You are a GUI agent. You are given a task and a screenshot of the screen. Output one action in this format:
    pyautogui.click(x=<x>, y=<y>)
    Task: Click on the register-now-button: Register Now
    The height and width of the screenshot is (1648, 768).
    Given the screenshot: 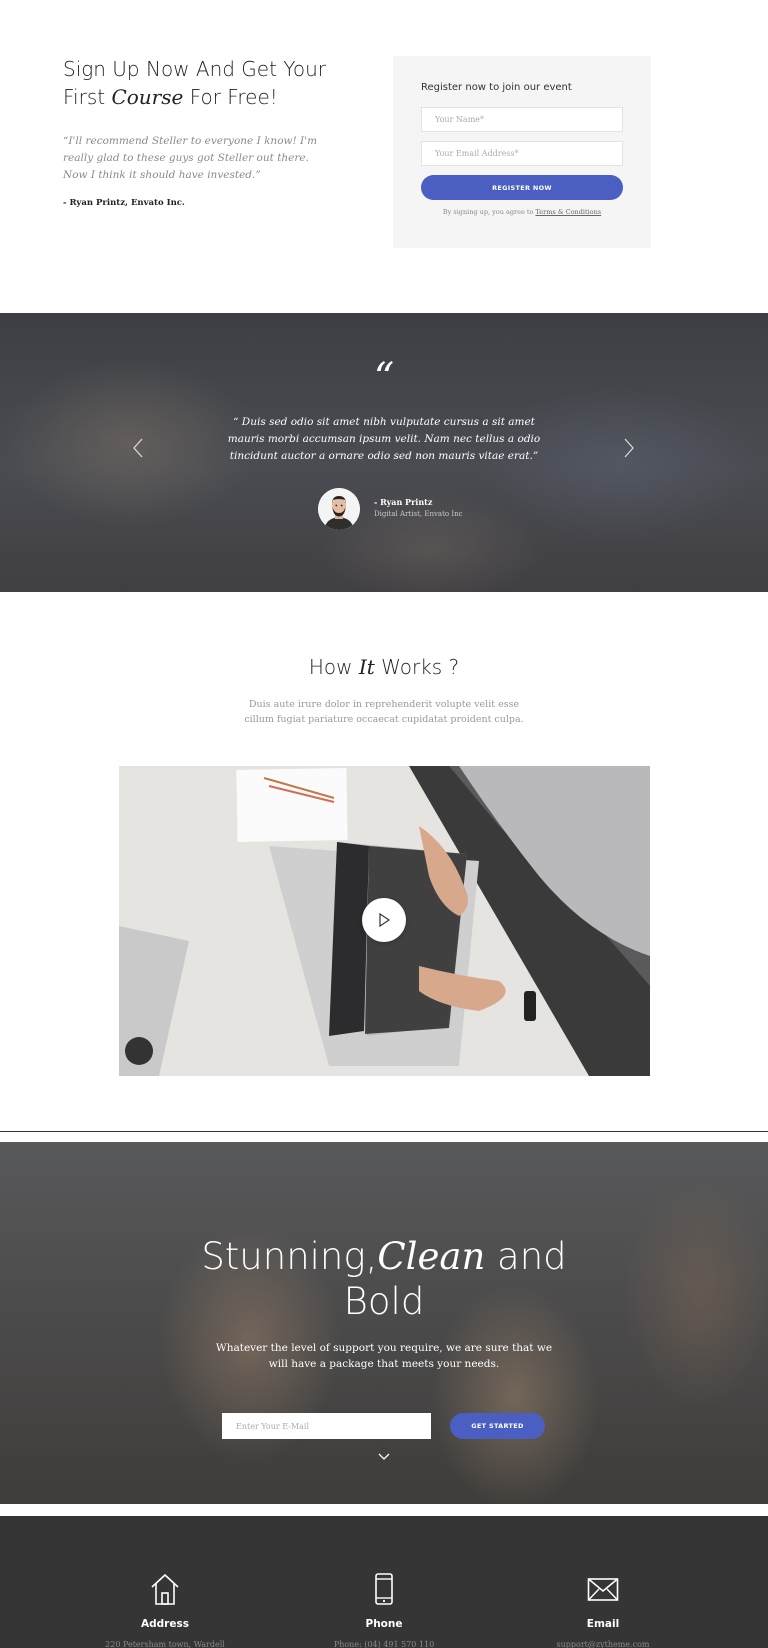 What is the action you would take?
    pyautogui.click(x=522, y=187)
    